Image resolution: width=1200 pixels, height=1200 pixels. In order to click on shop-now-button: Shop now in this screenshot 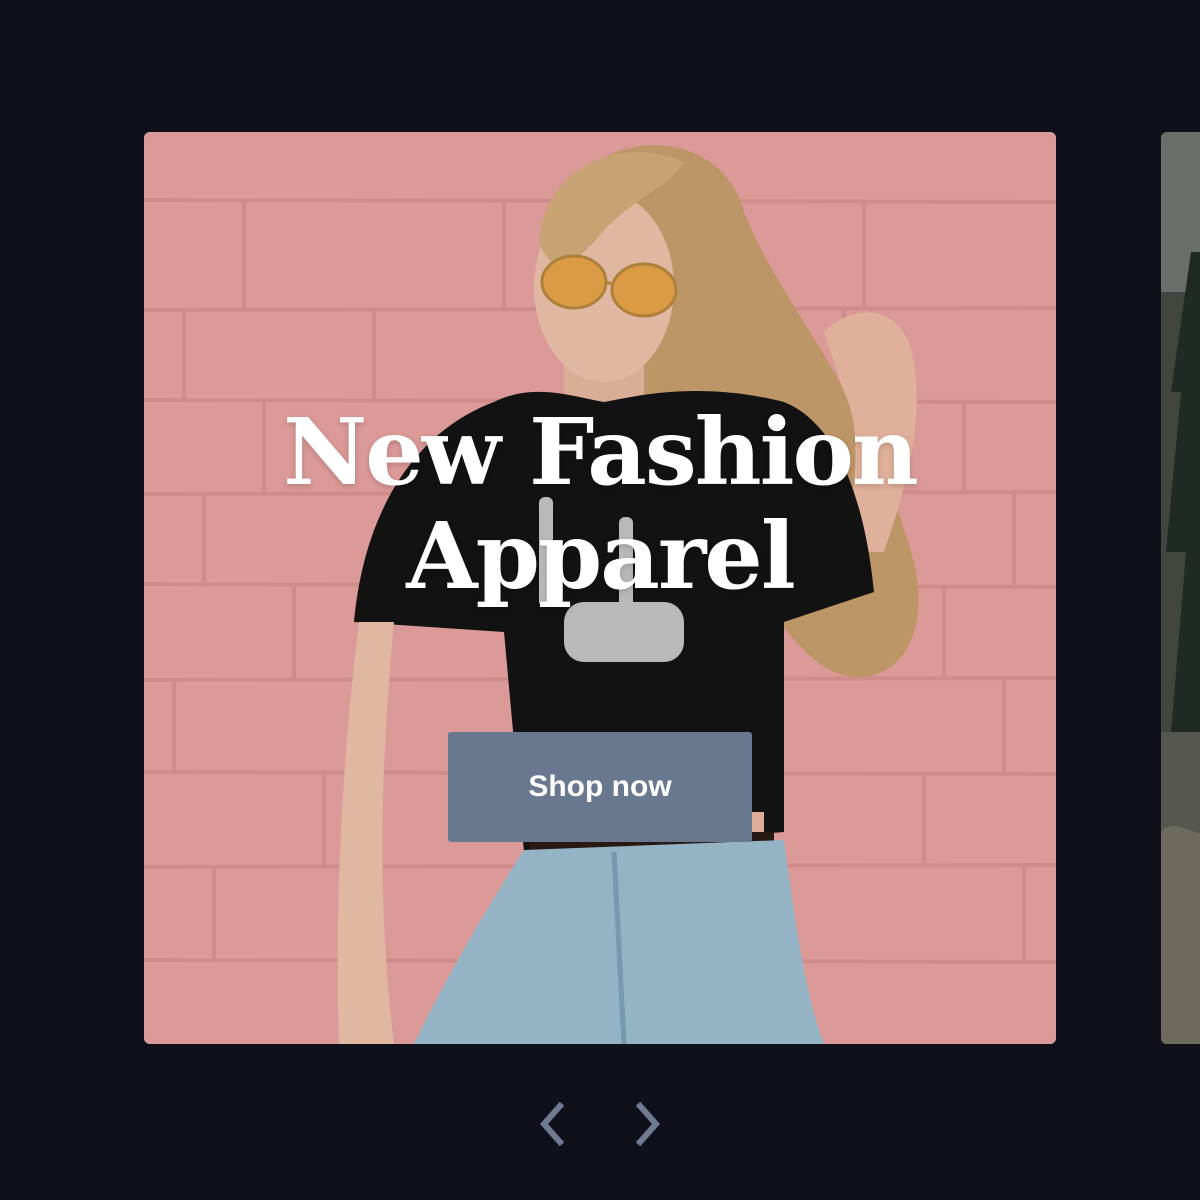, I will do `click(600, 786)`.